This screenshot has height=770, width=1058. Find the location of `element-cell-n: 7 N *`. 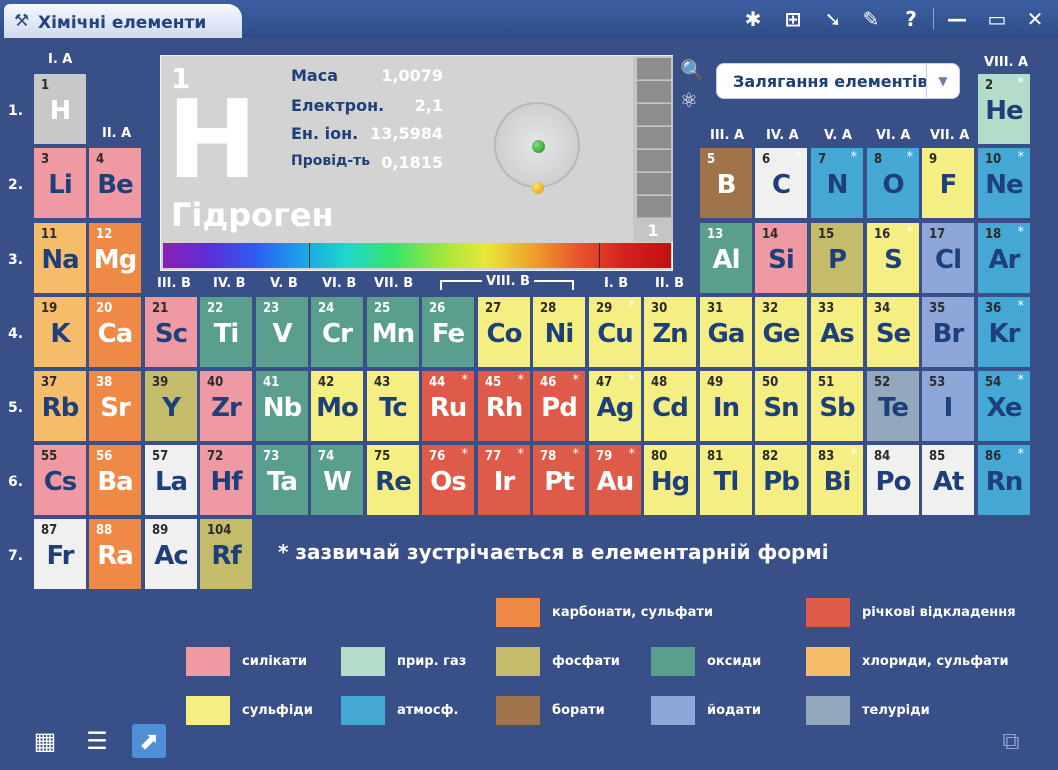

element-cell-n: 7 N * is located at coordinates (837, 183).